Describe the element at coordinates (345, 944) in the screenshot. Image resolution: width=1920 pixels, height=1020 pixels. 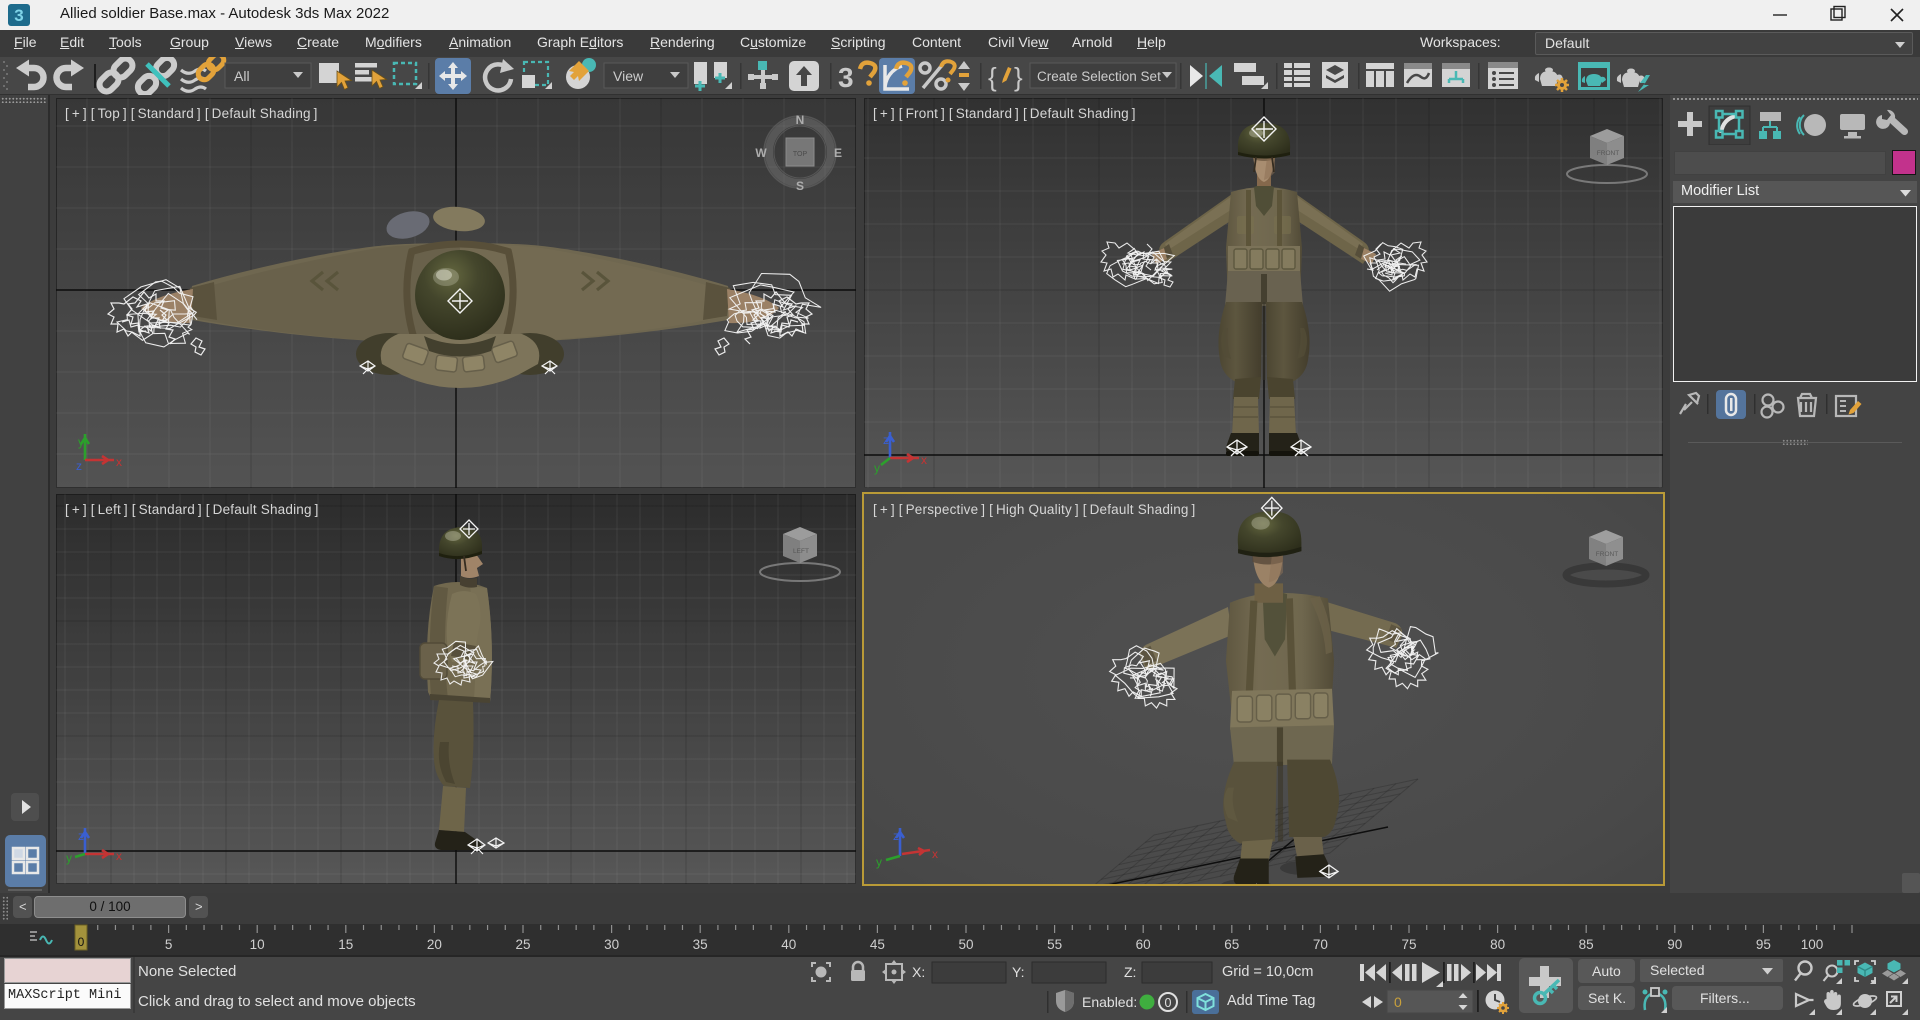
I see `svg-text: 15` at that location.